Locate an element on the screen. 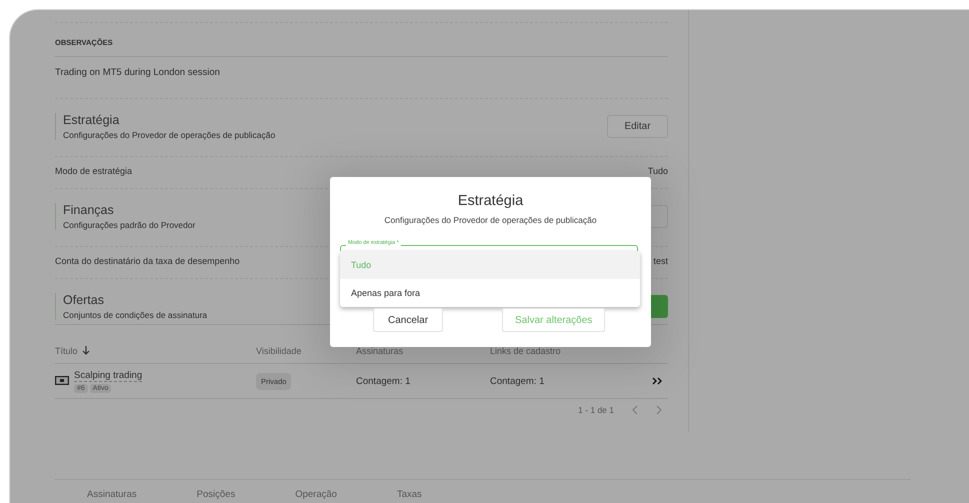  dialog-title: Estratégia is located at coordinates (490, 201).